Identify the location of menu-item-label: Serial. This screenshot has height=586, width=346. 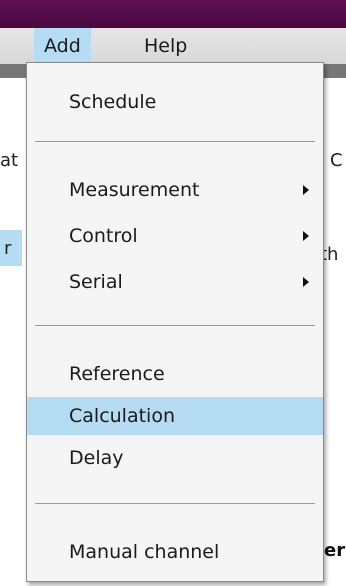
(96, 282).